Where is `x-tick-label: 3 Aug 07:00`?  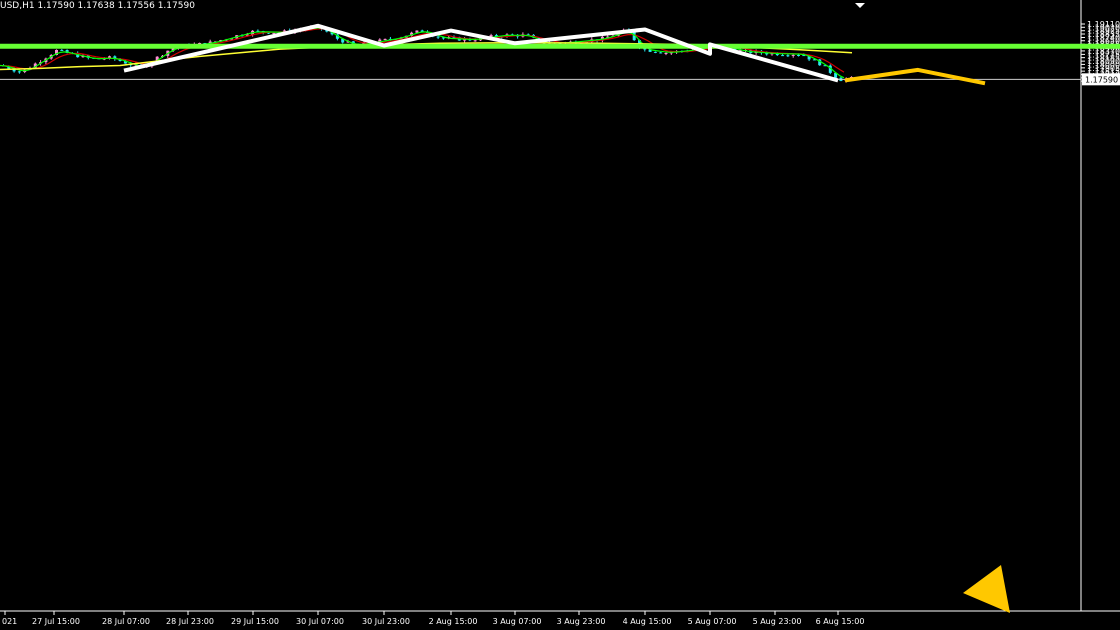
x-tick-label: 3 Aug 07:00 is located at coordinates (517, 621).